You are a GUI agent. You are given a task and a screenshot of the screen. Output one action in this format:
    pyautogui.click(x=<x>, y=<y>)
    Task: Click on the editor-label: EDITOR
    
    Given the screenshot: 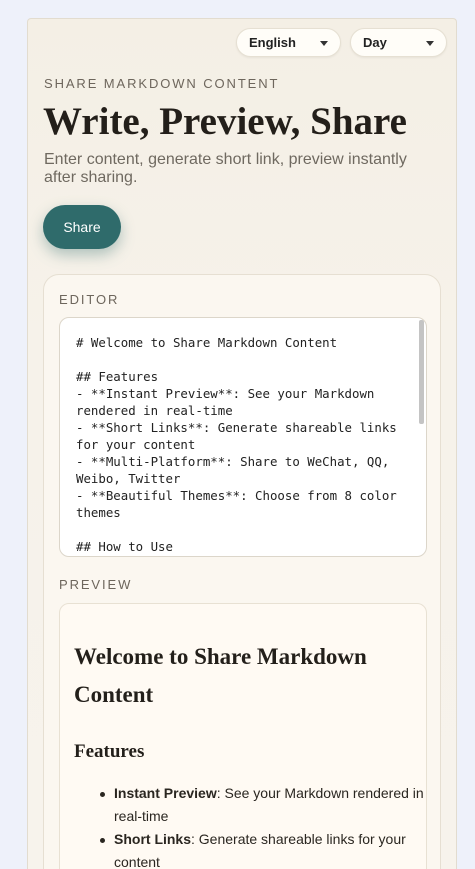 What is the action you would take?
    pyautogui.click(x=89, y=299)
    